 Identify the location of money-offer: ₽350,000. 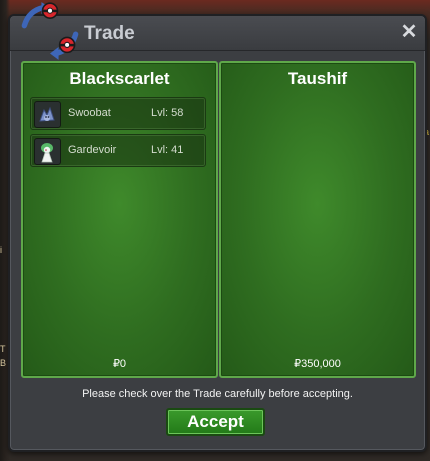
(317, 364).